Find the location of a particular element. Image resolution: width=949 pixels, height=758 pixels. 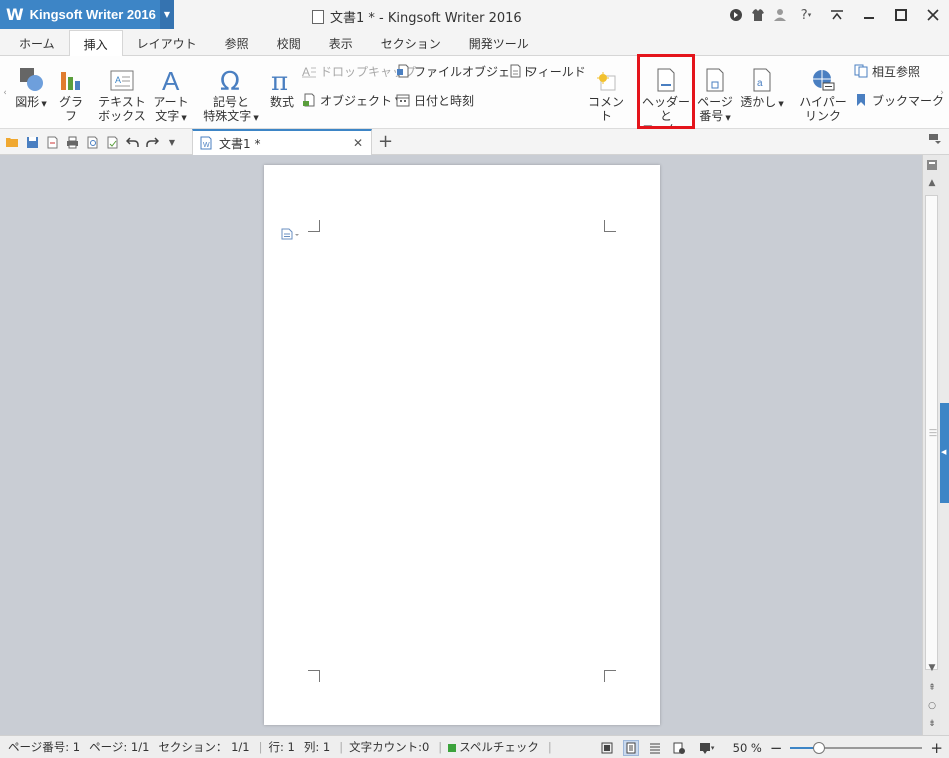

tab-view: 表示 is located at coordinates (341, 43).